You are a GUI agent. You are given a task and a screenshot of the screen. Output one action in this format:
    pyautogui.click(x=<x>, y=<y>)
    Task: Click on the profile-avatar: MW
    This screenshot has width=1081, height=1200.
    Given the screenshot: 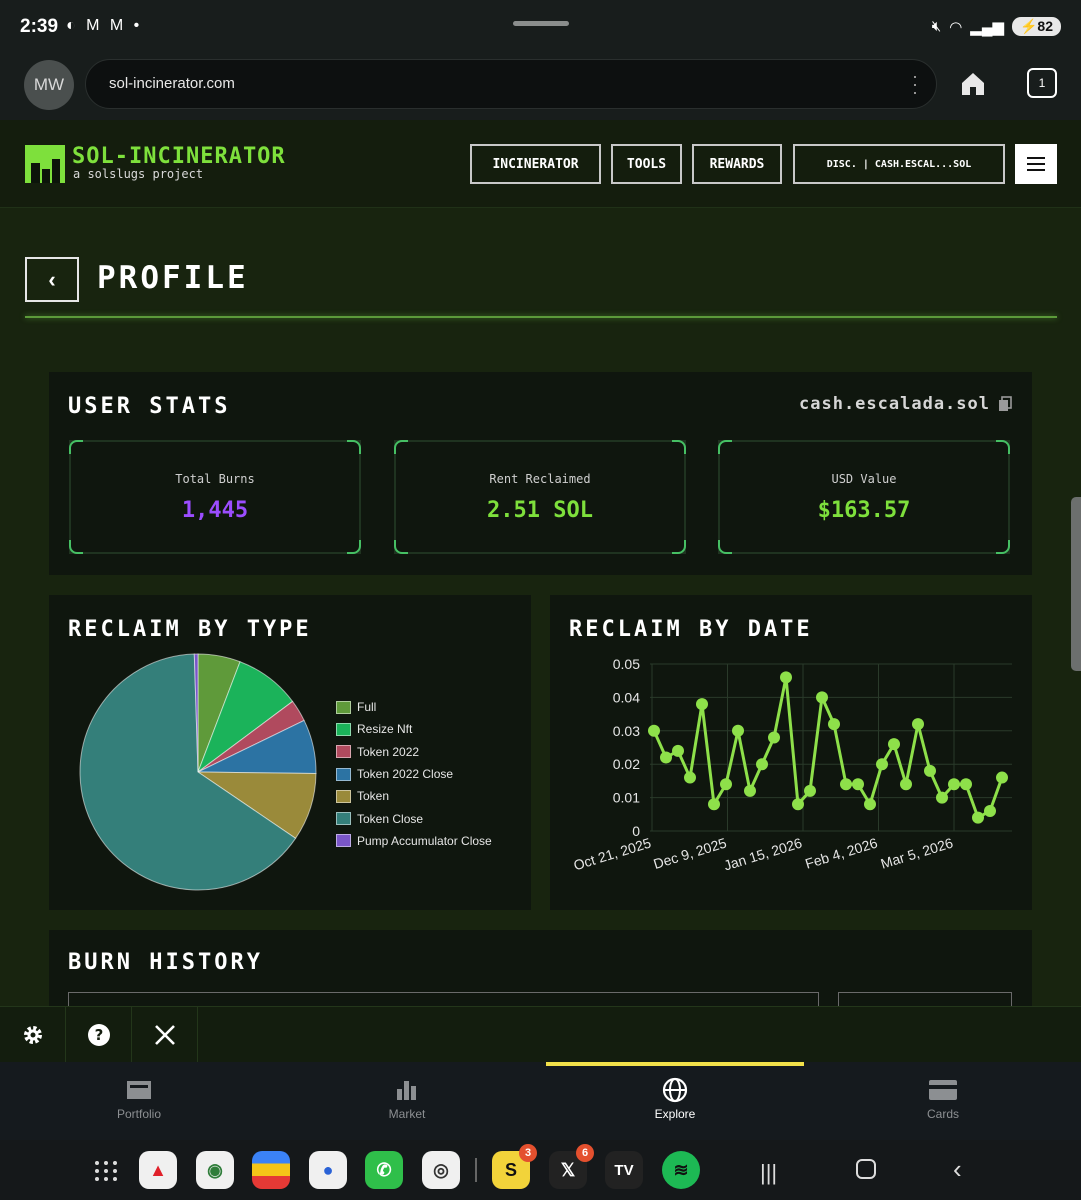 What is the action you would take?
    pyautogui.click(x=49, y=85)
    